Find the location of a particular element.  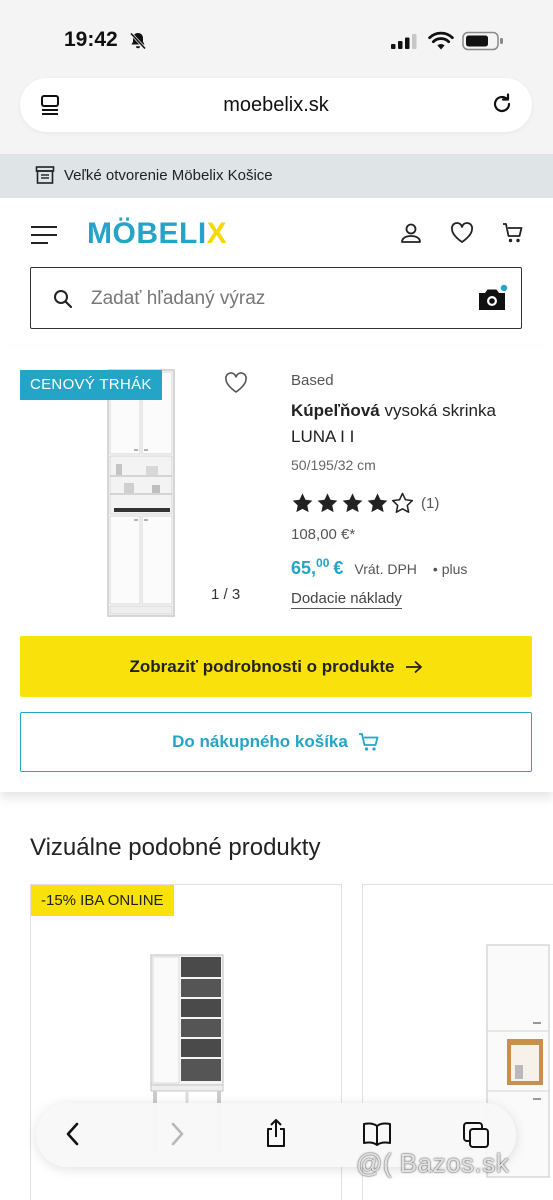

price-whole: 65,00 is located at coordinates (310, 567).